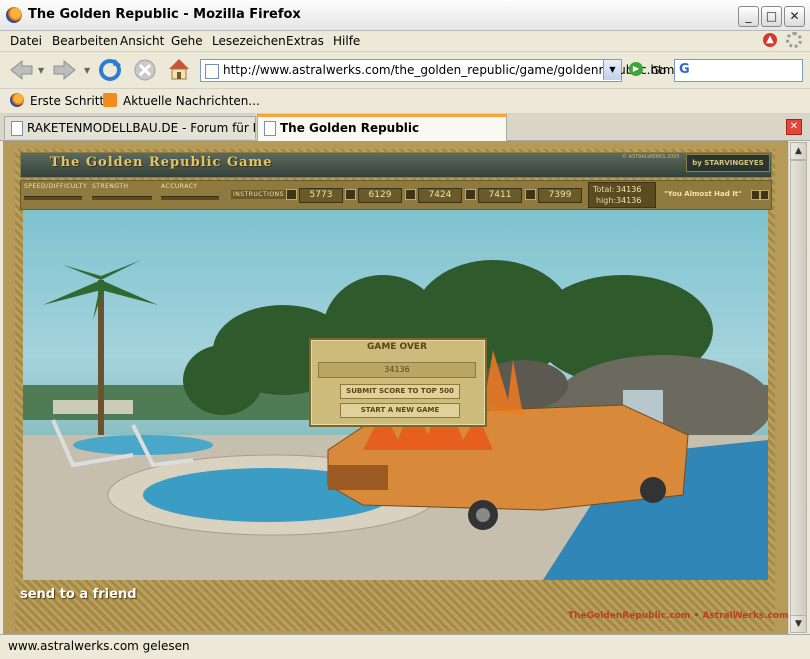  Describe the element at coordinates (56, 186) in the screenshot. I see `speed-label: SPEED/DIFFICULTY` at that location.